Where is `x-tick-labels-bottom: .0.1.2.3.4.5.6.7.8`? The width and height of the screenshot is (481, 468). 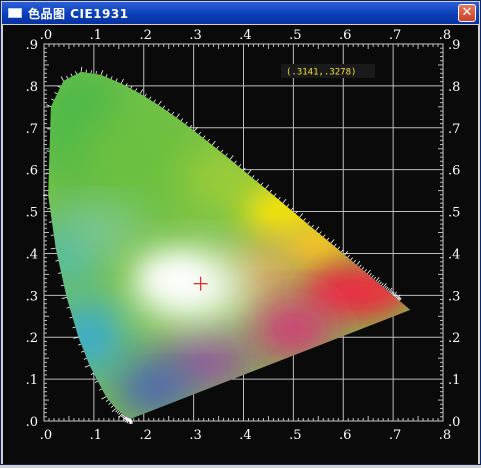
x-tick-labels-bottom: .0.1.2.3.4.5.6.7.8 is located at coordinates (245, 435).